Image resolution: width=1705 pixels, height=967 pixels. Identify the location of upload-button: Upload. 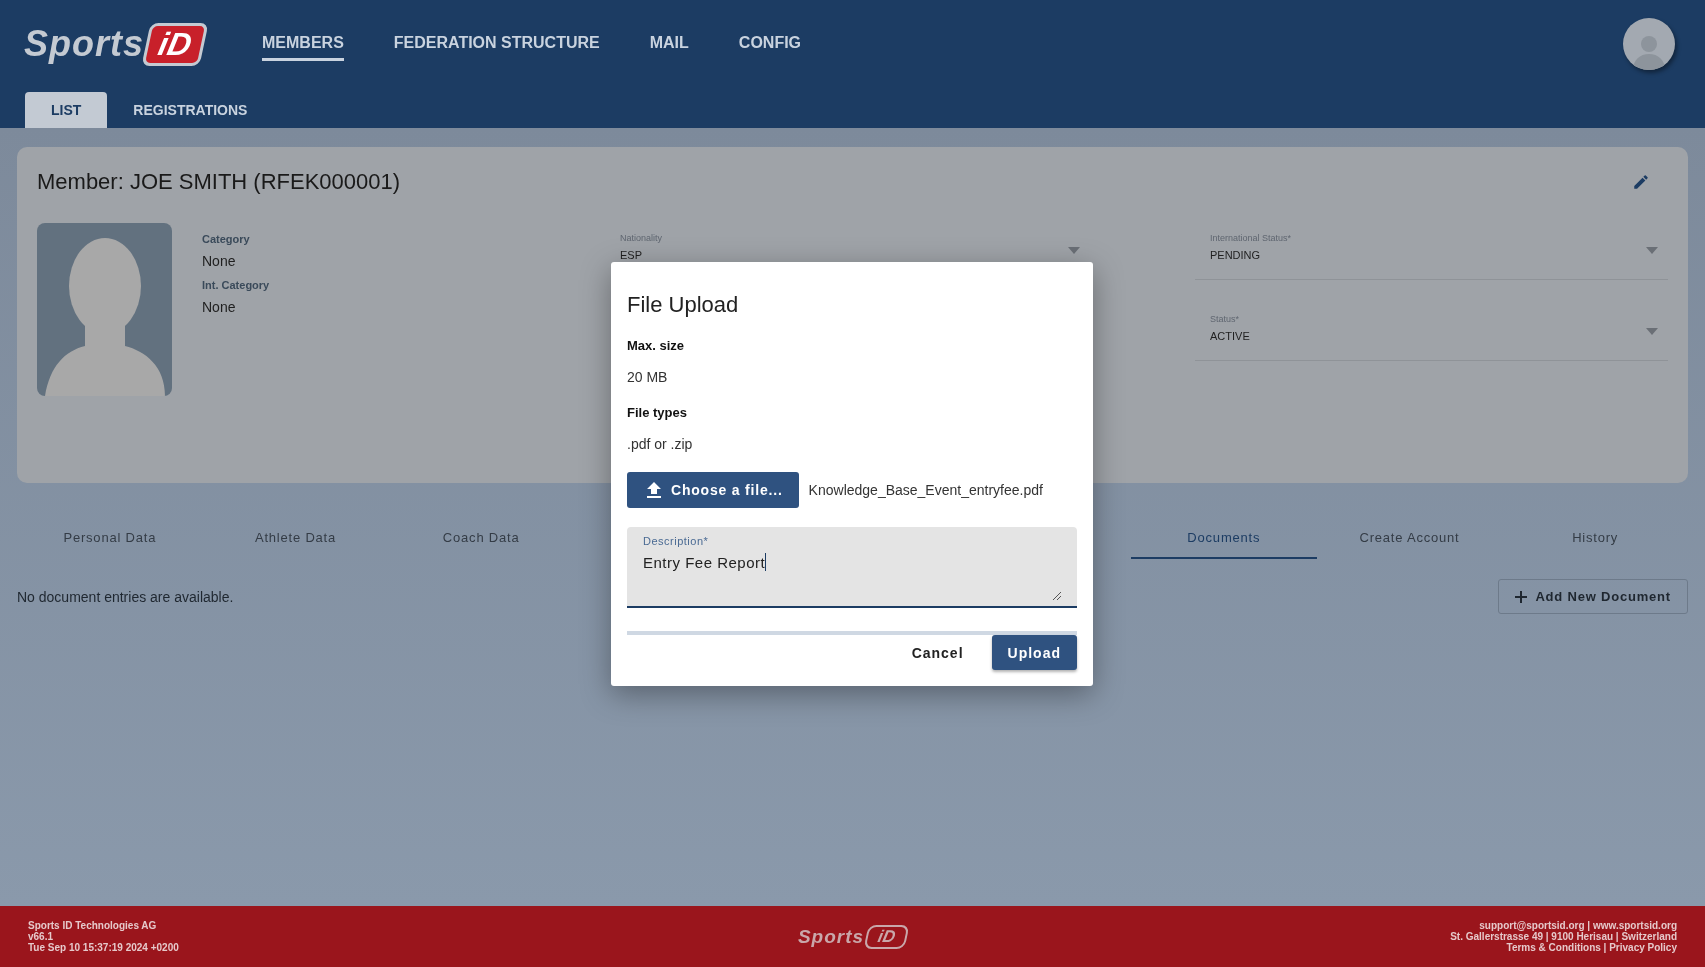
(1034, 652).